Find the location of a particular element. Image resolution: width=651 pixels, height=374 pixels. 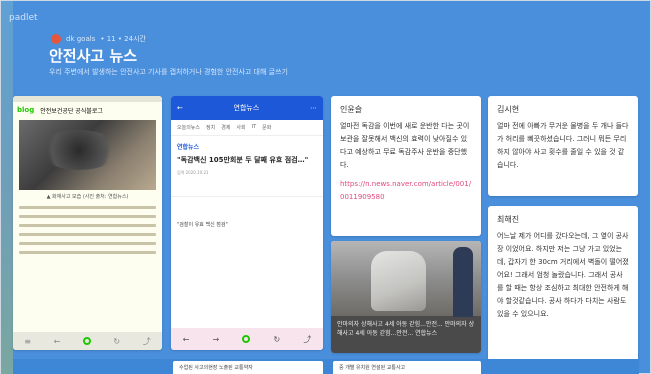

post-author: 인윤슬 is located at coordinates (351, 109).